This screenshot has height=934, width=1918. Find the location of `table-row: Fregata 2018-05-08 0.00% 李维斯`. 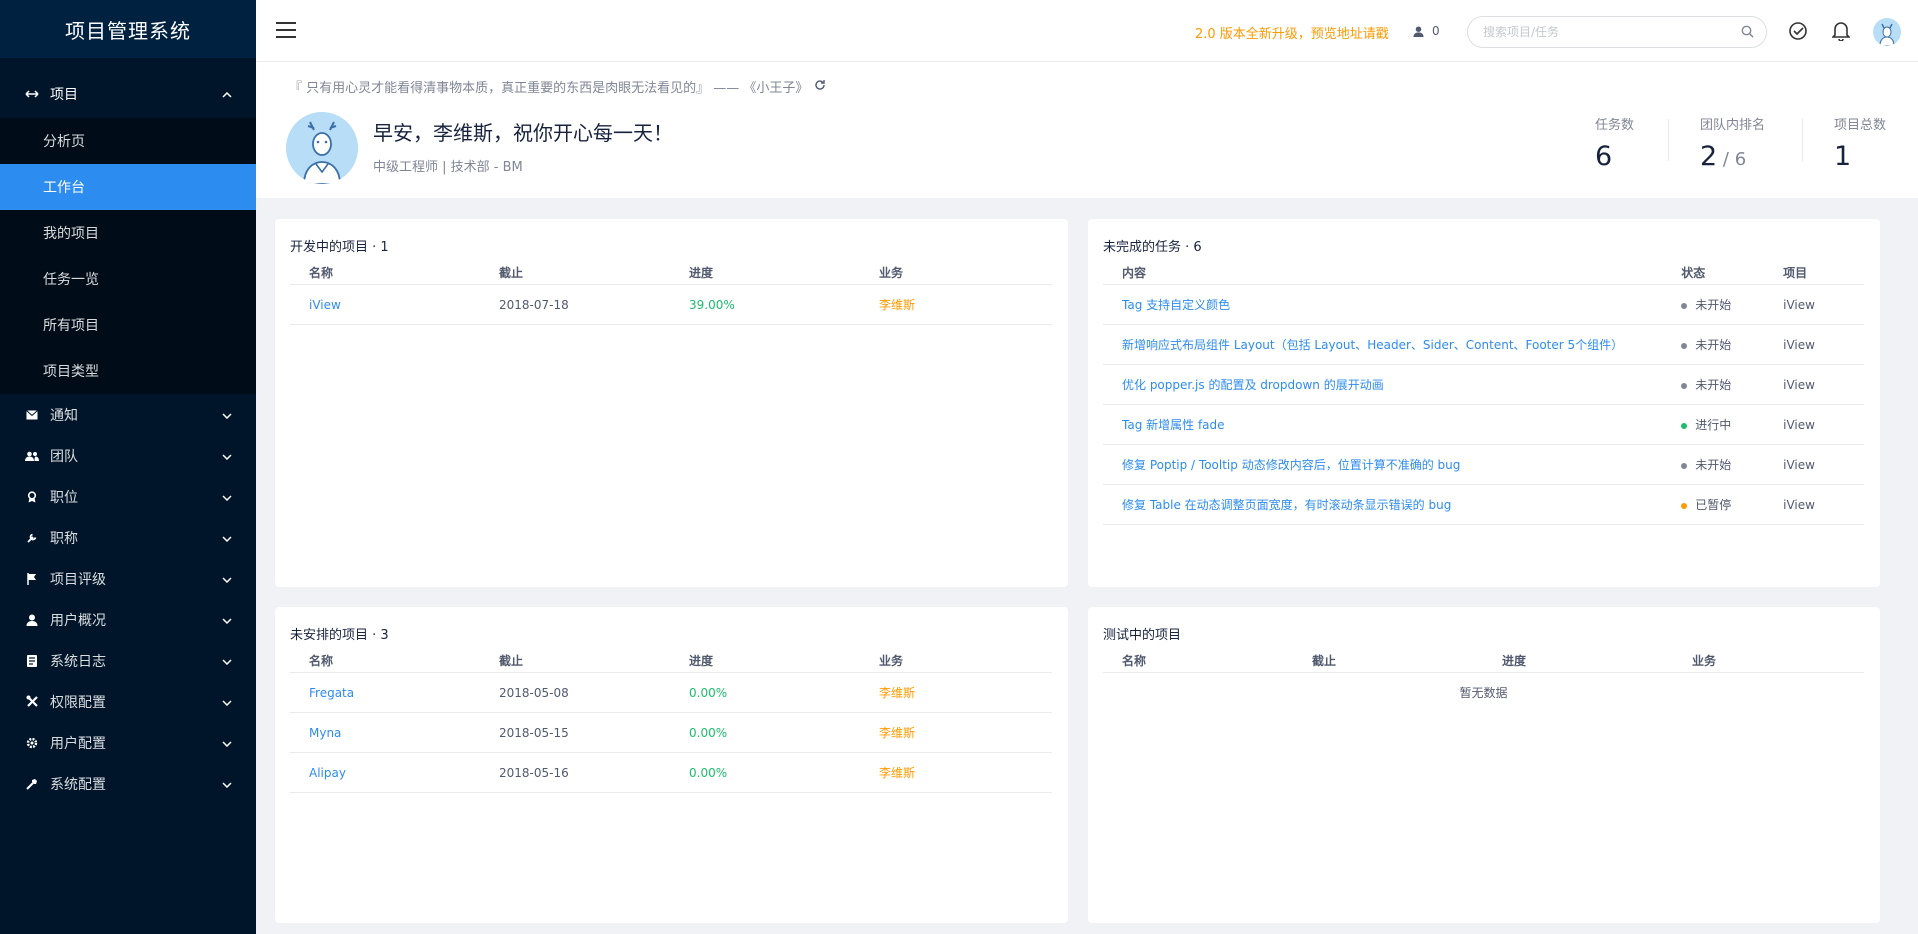

table-row: Fregata 2018-05-08 0.00% 李维斯 is located at coordinates (671, 693).